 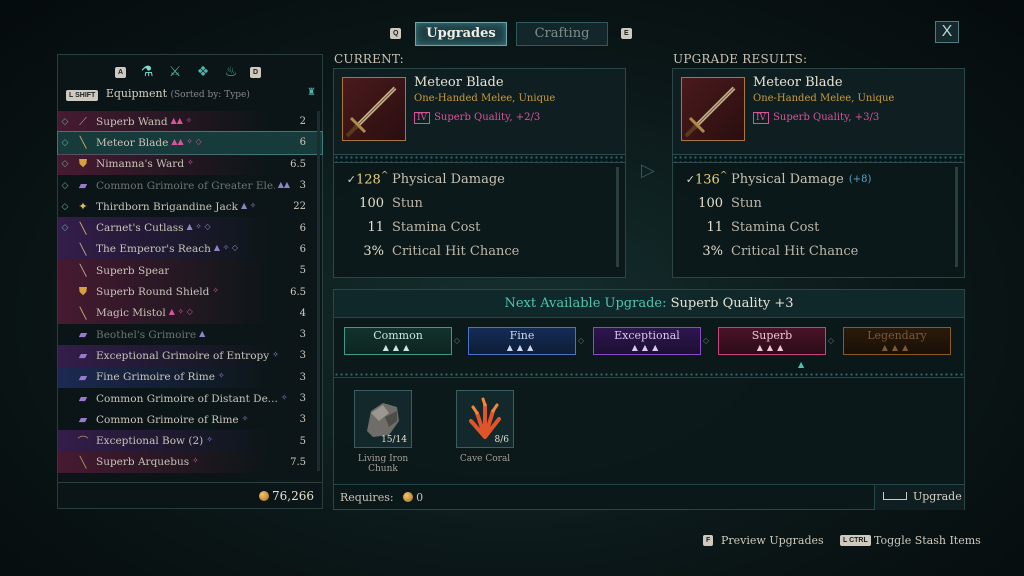 What do you see at coordinates (83, 207) in the screenshot?
I see `armor-icon: ✦` at bounding box center [83, 207].